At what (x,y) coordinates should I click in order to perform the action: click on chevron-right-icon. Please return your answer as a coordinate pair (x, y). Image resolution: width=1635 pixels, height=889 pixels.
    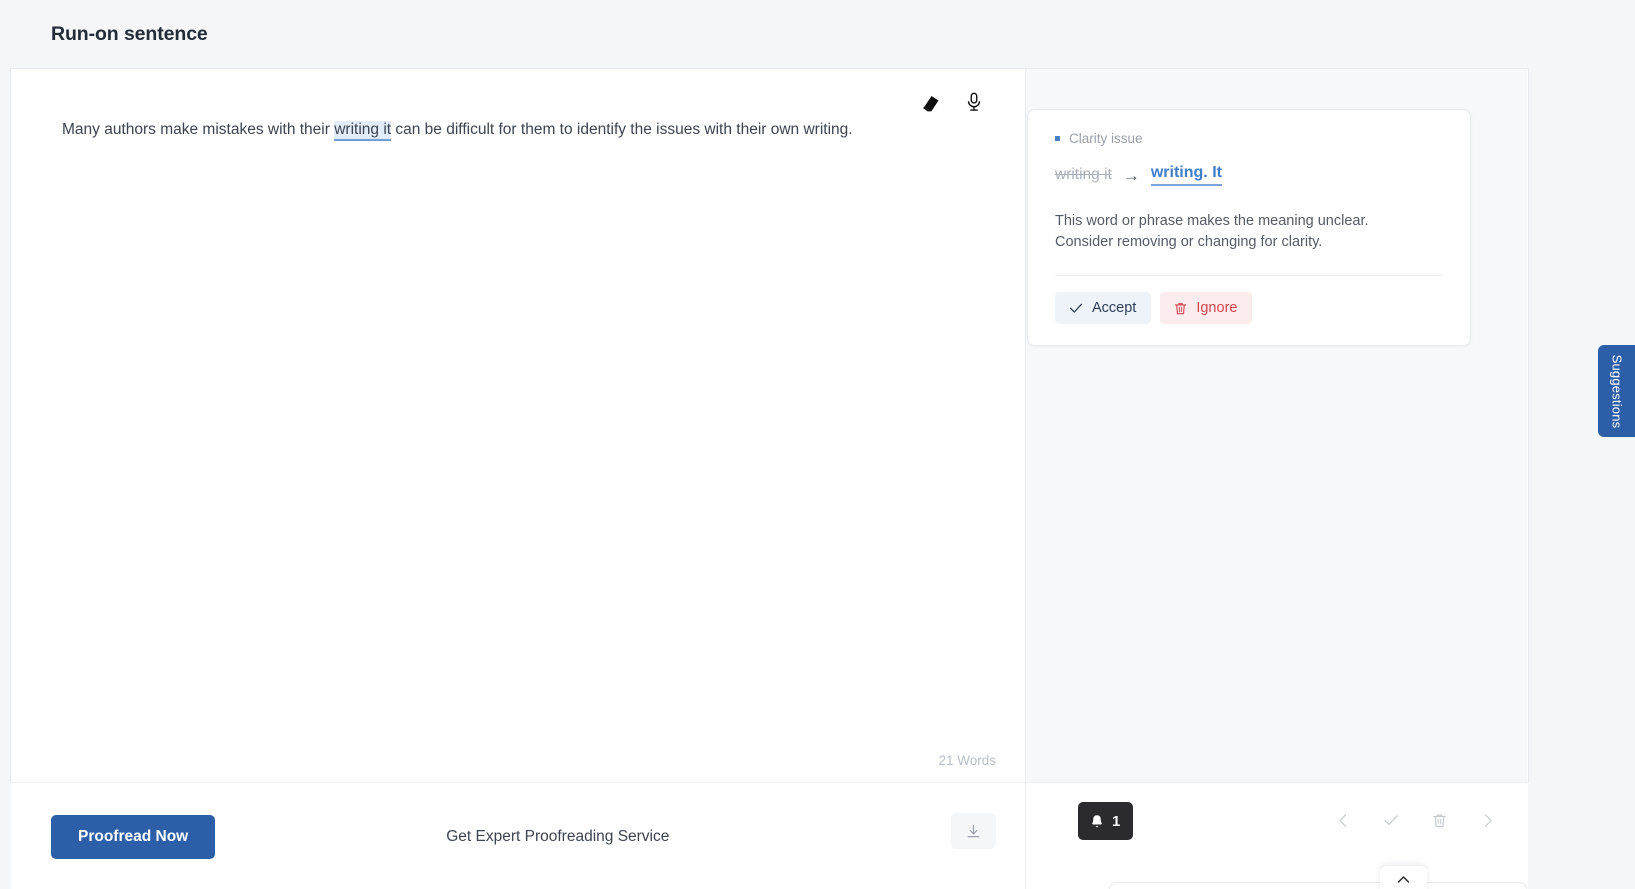
    Looking at the image, I should click on (1488, 820).